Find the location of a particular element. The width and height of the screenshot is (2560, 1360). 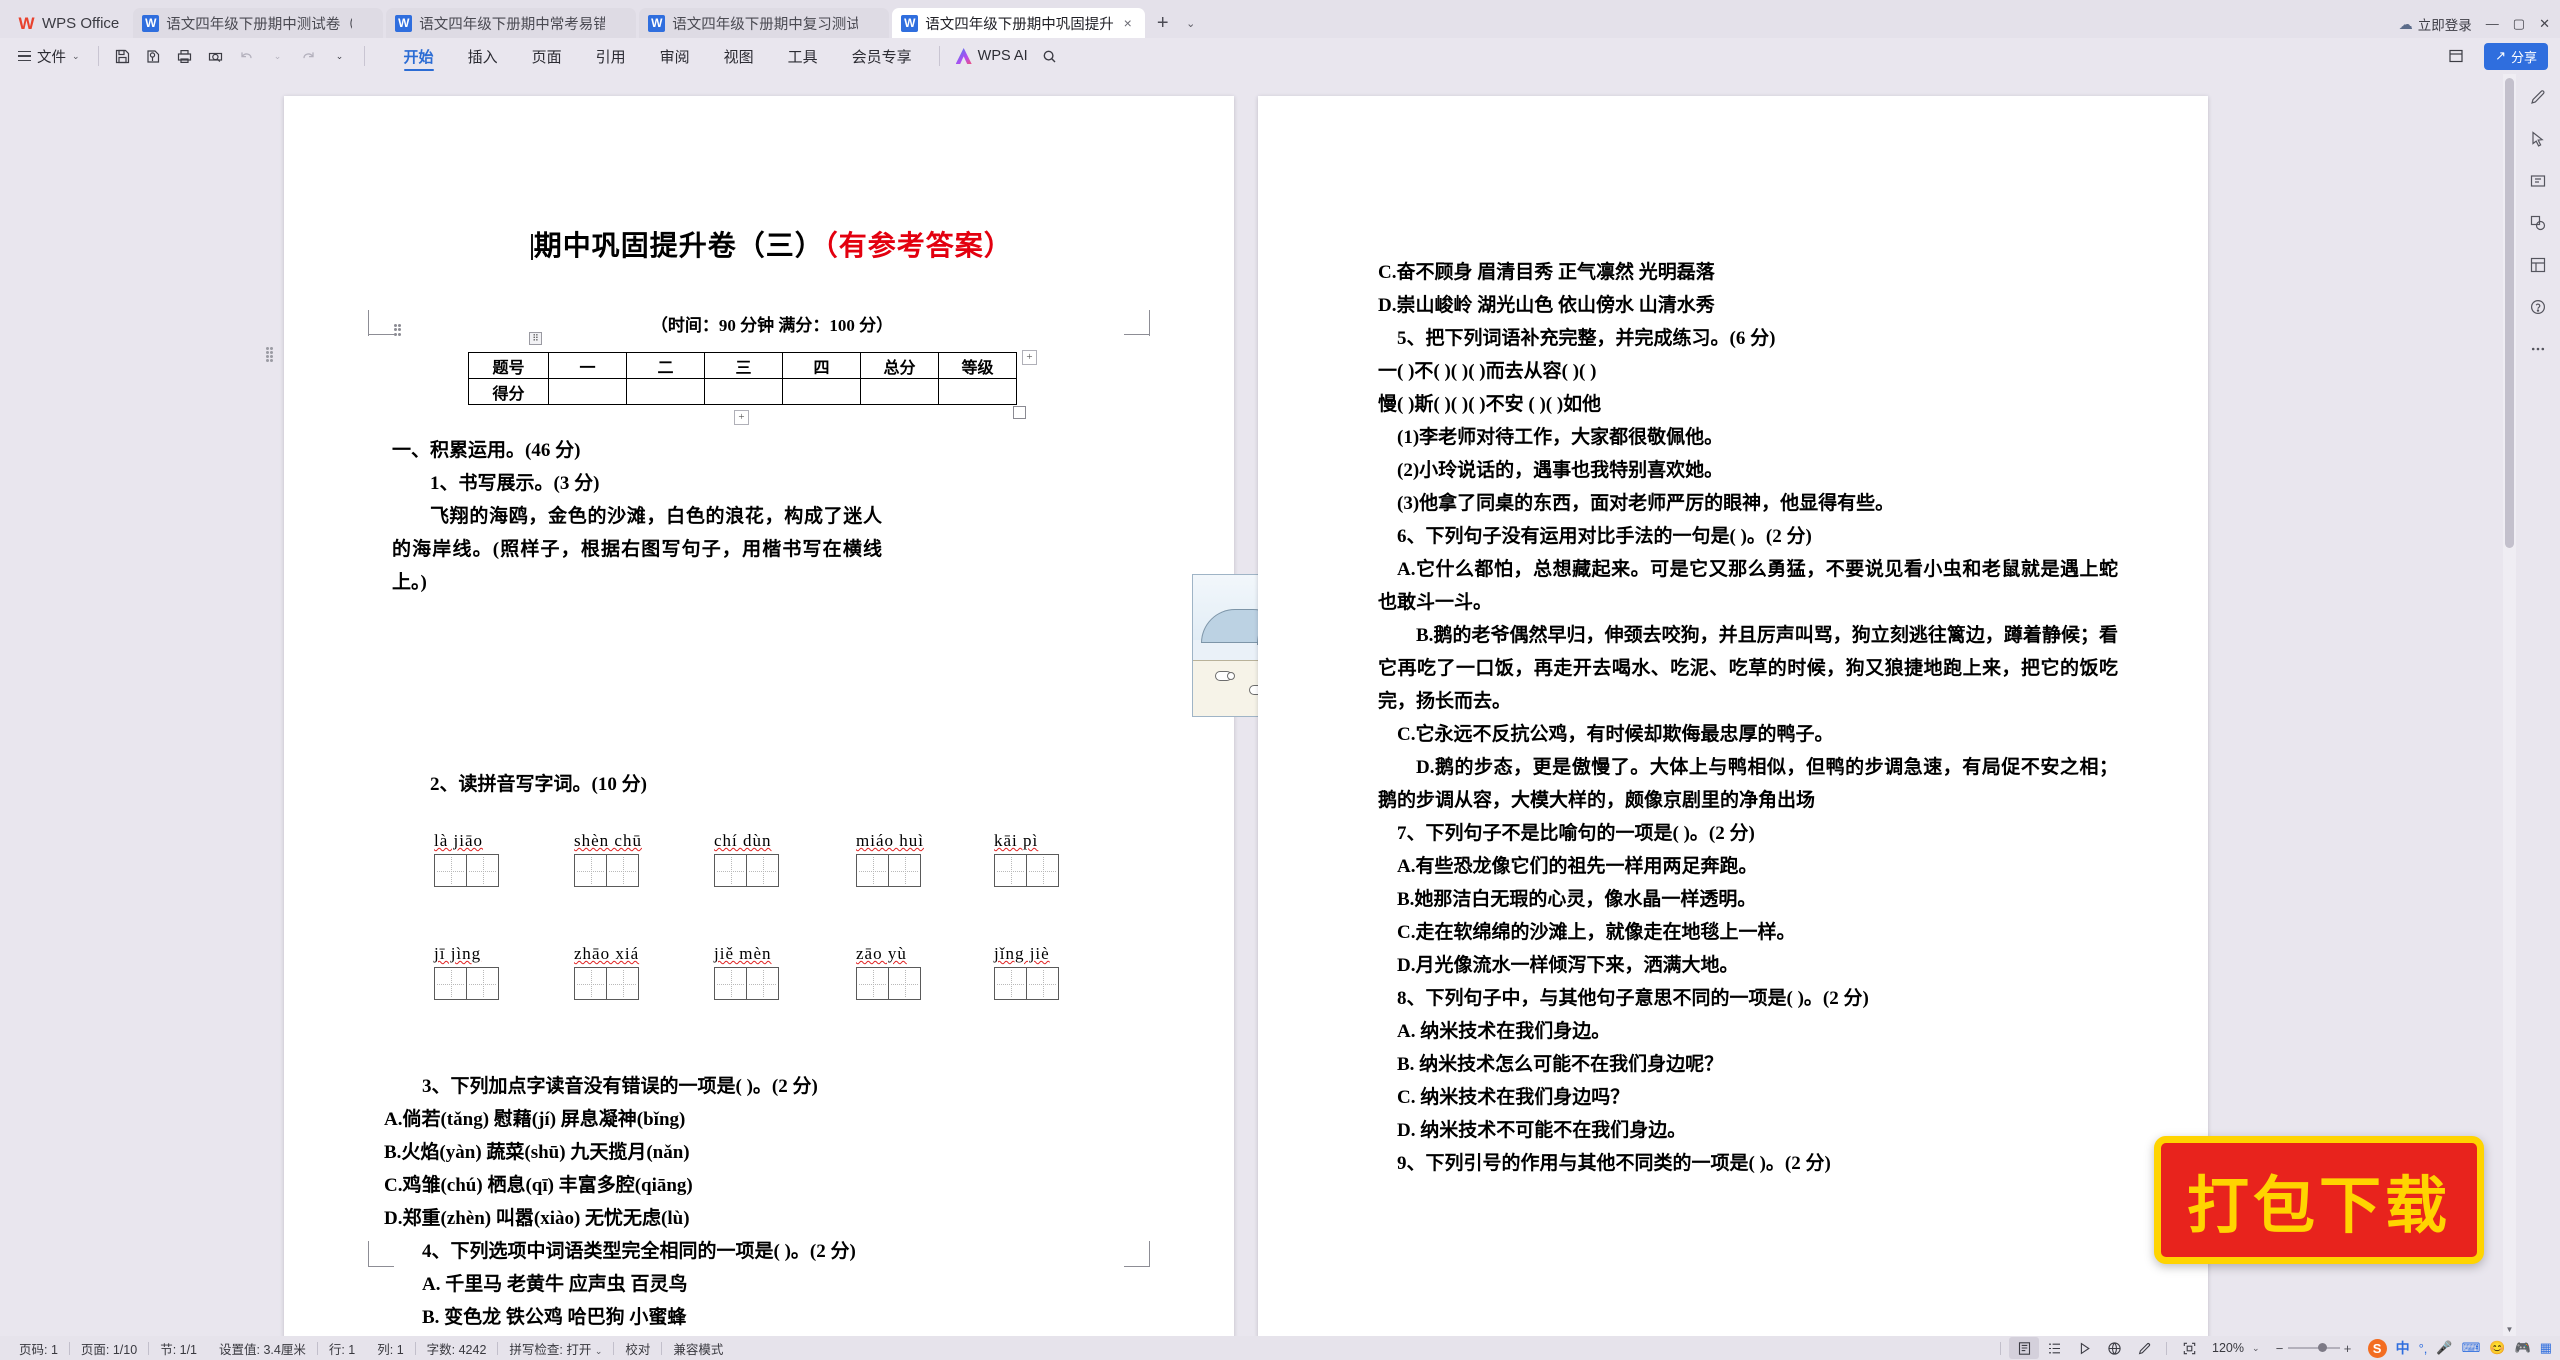

customize-caret-icon: ⌄ is located at coordinates (340, 56).